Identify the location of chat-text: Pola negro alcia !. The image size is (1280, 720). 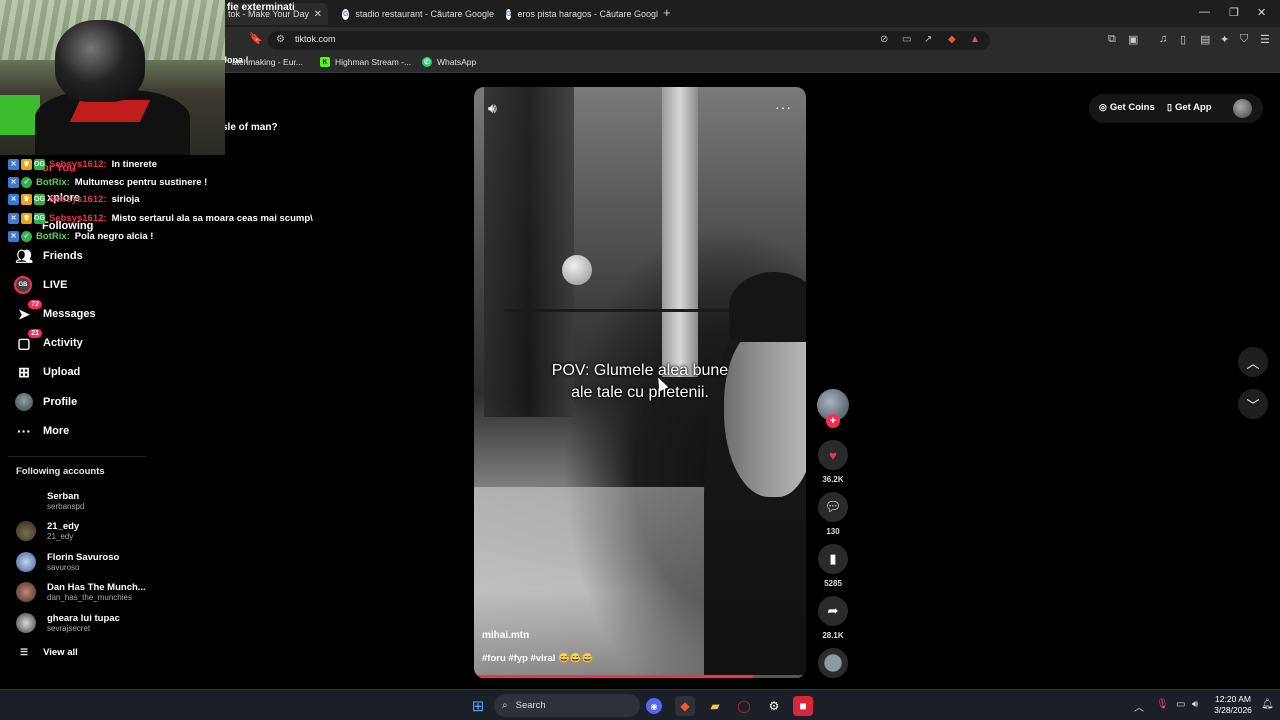
(114, 236).